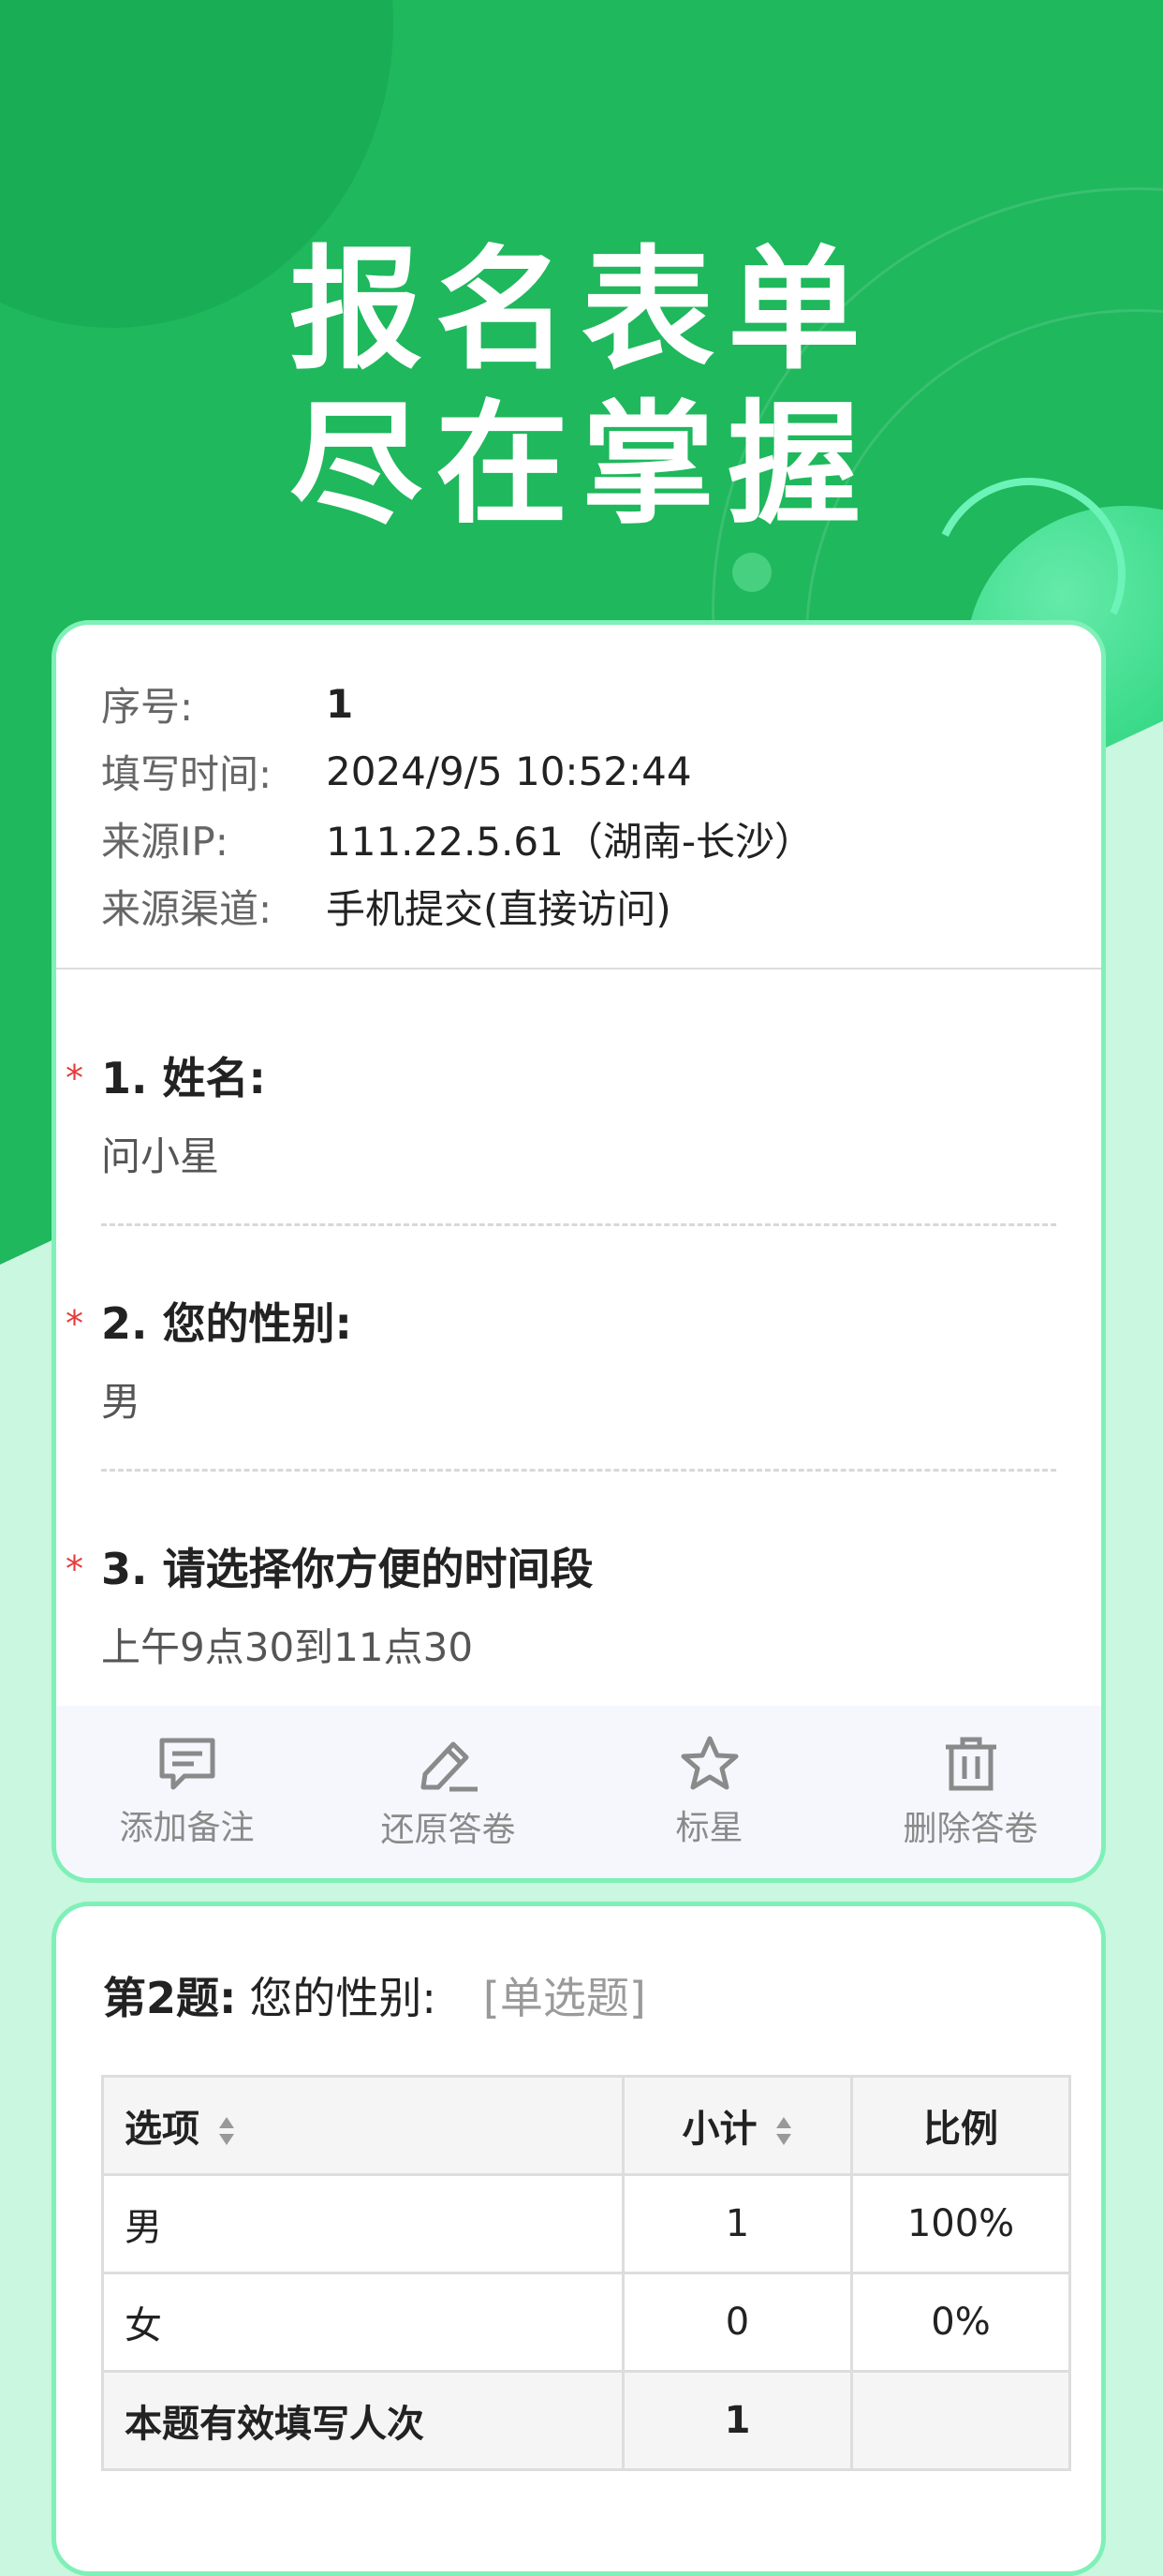  What do you see at coordinates (186, 1764) in the screenshot?
I see `comment-icon` at bounding box center [186, 1764].